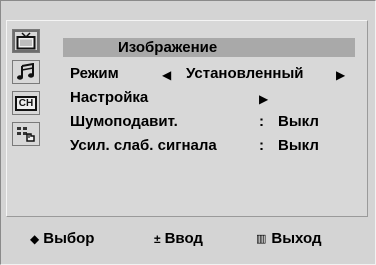 The image size is (376, 265). What do you see at coordinates (157, 238) in the screenshot?
I see `enter-icon: ±` at bounding box center [157, 238].